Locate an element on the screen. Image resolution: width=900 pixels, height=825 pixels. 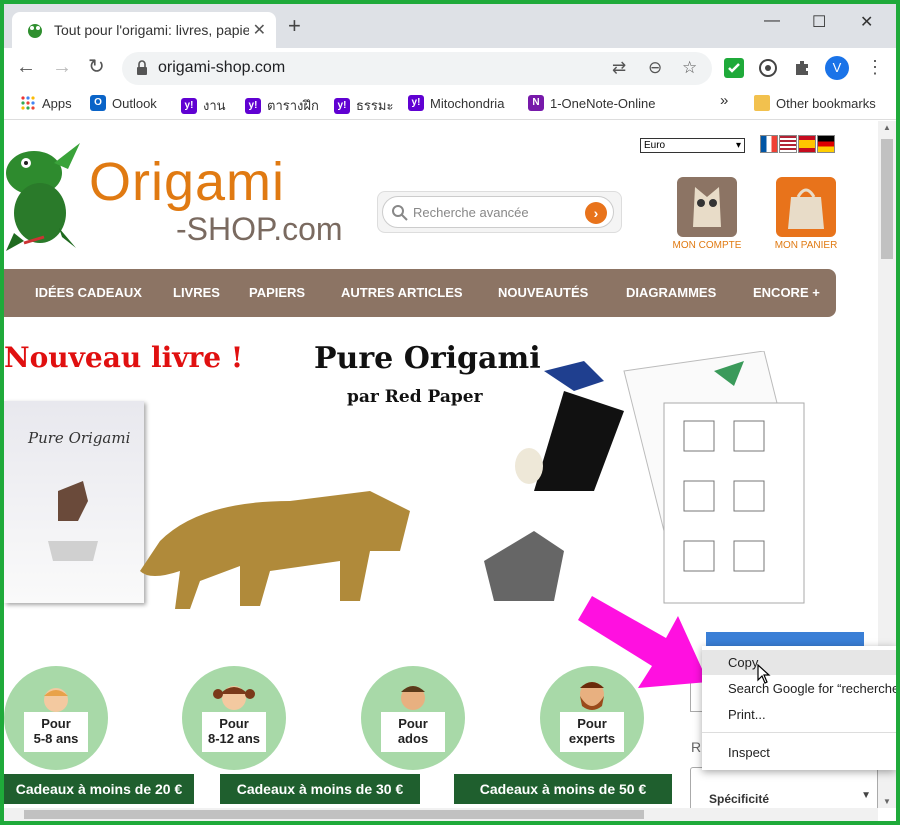
bookmark-label: ธรรมะ is located at coordinates (375, 105).